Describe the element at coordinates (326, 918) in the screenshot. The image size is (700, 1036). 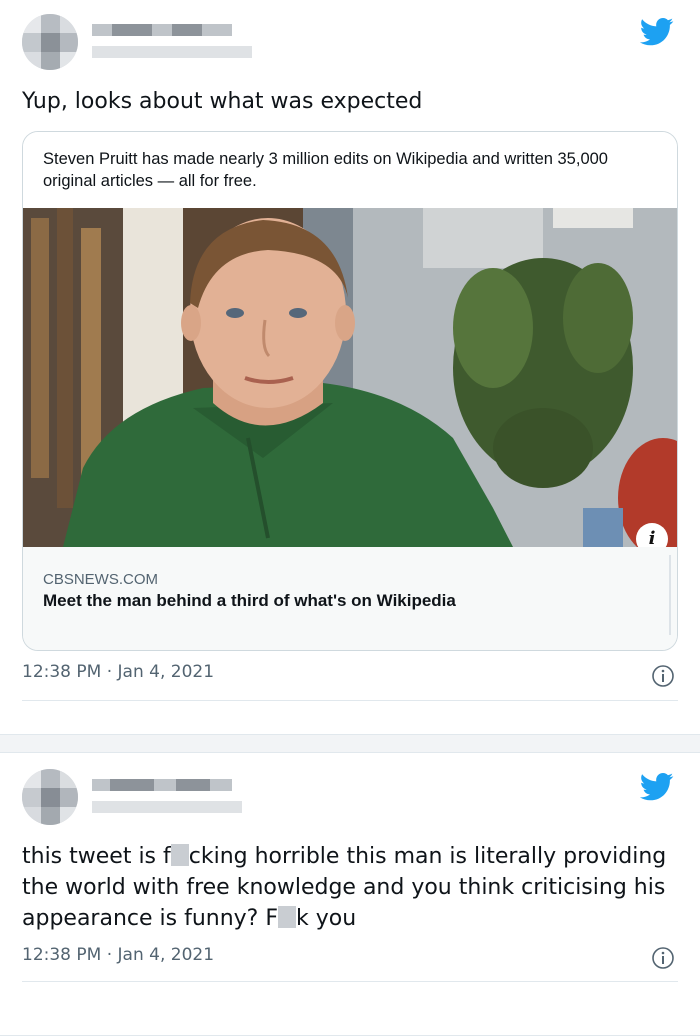
I see `tweet-text-part-3: k you` at that location.